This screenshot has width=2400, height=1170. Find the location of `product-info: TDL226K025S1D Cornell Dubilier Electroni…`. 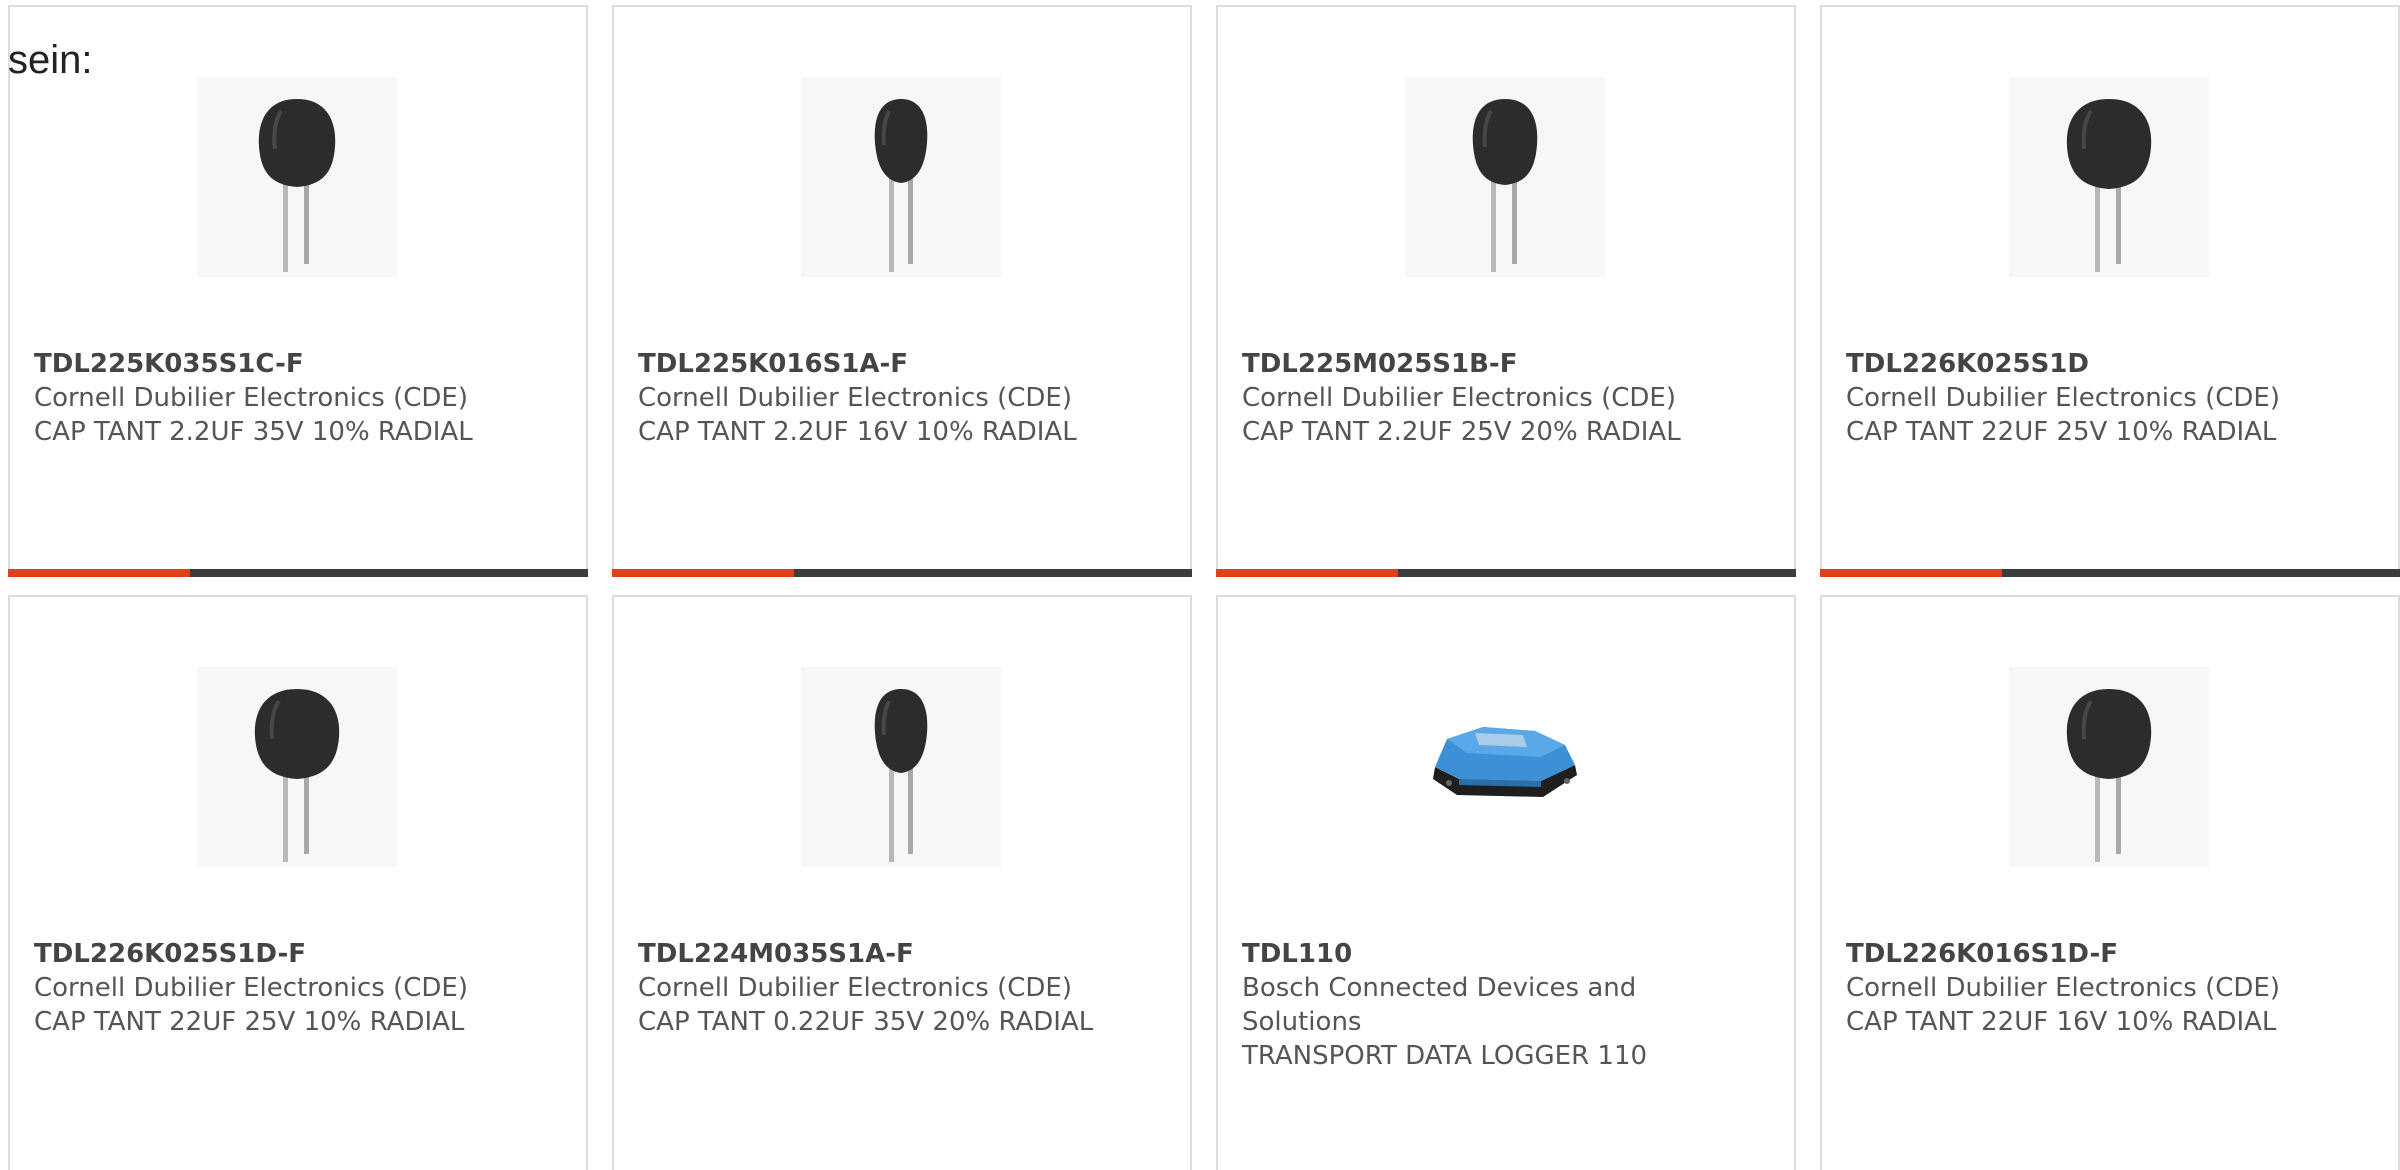

product-info: TDL226K025S1D Cornell Dubilier Electroni… is located at coordinates (2106, 398).